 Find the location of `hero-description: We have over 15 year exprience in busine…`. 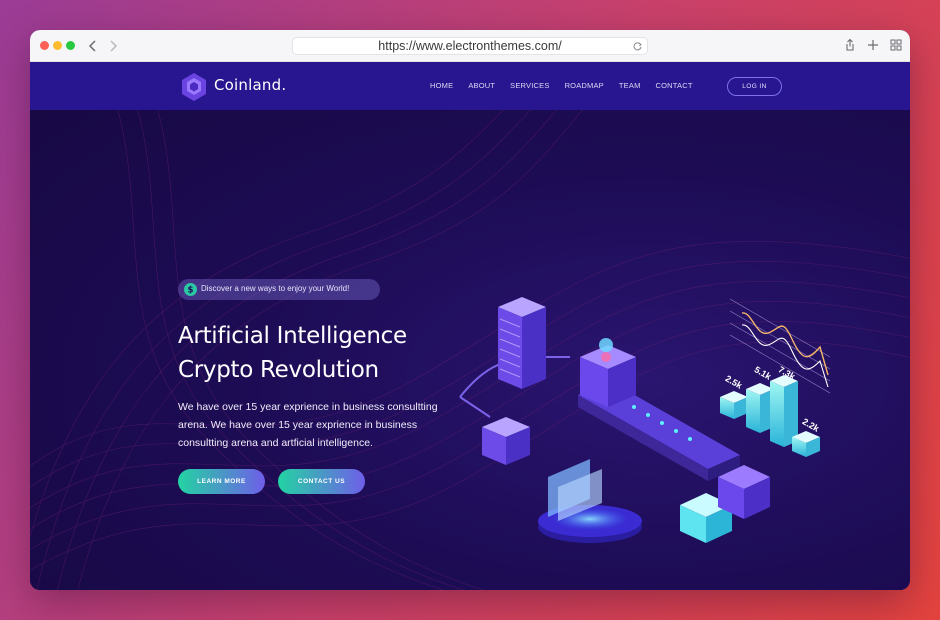

hero-description: We have over 15 year exprience in busine… is located at coordinates (308, 425).